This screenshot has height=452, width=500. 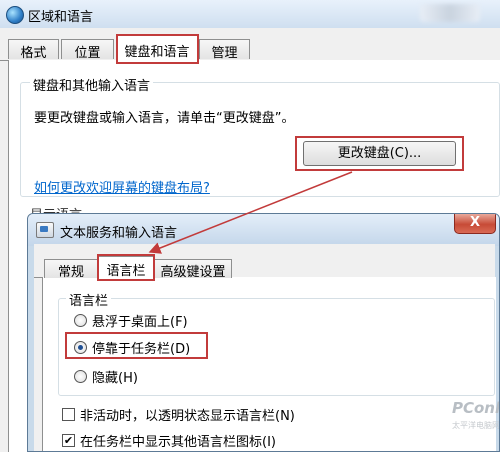 I want to click on radio-hidden, so click(x=80, y=376).